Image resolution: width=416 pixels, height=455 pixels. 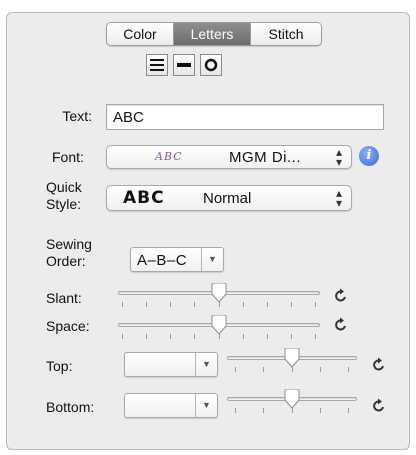 I want to click on slant-slider, so click(x=219, y=297).